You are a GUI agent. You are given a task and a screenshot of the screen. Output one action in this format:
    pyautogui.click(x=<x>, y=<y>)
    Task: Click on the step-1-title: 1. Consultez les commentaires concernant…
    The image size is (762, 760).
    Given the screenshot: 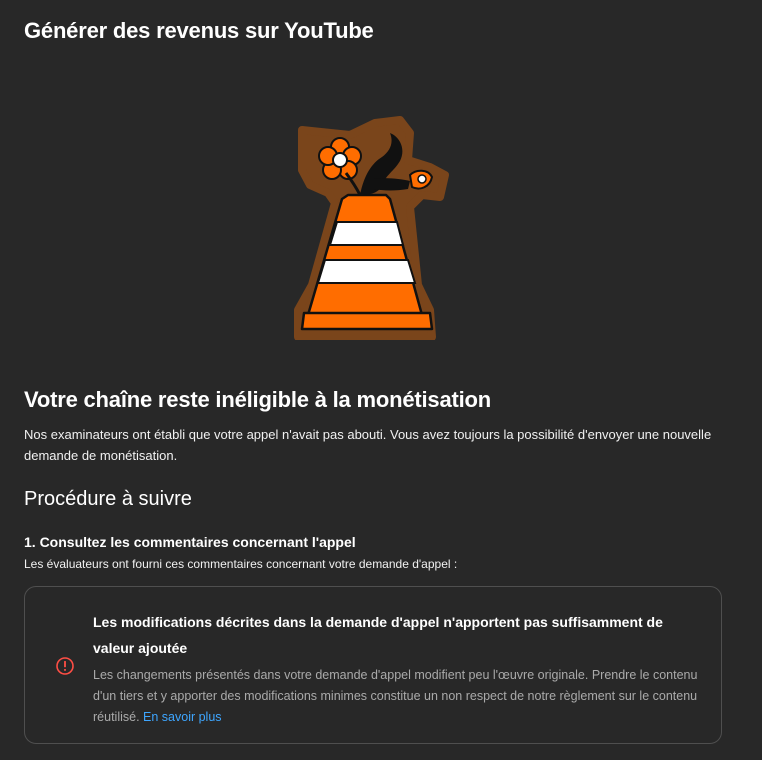 What is the action you would take?
    pyautogui.click(x=190, y=542)
    